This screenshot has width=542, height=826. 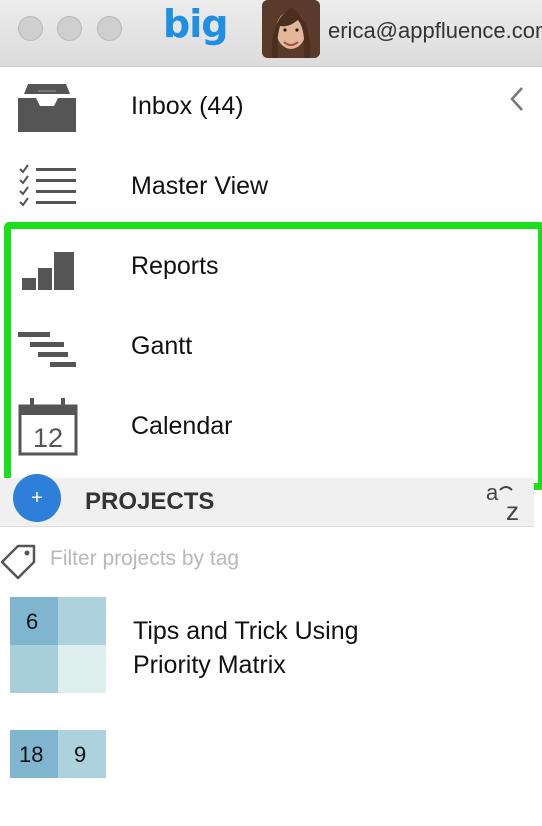 I want to click on close-window-button, so click(x=30, y=28).